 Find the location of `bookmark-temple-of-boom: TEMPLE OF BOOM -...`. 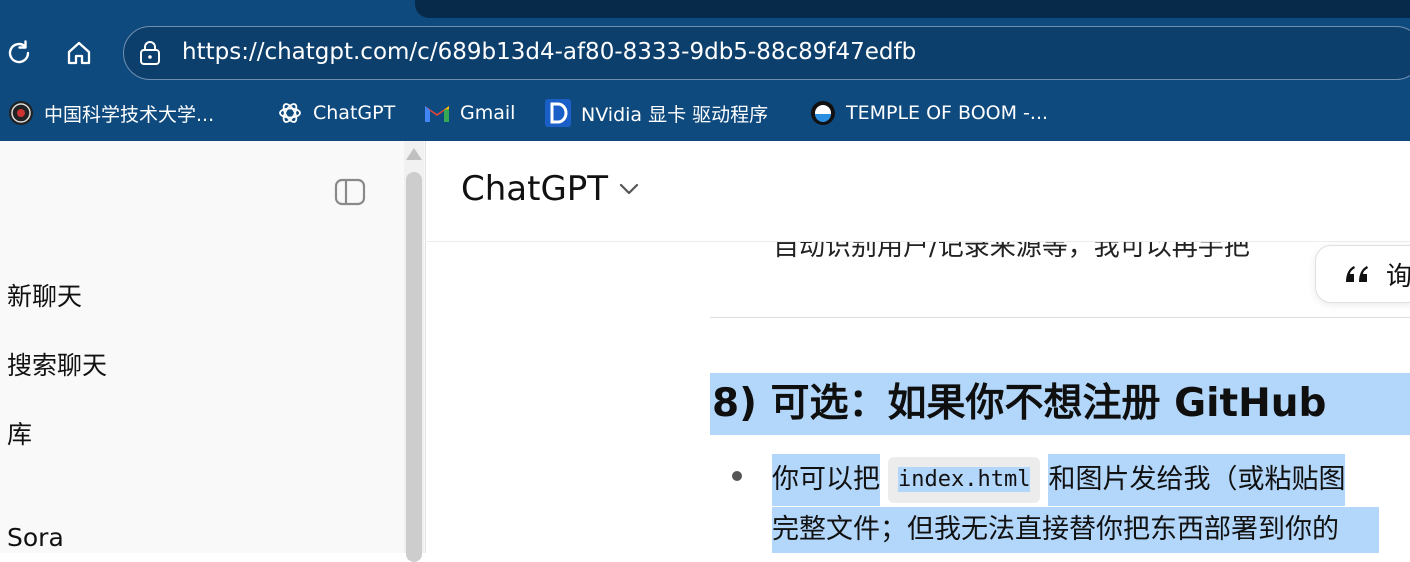

bookmark-temple-of-boom: TEMPLE OF BOOM -... is located at coordinates (929, 113).